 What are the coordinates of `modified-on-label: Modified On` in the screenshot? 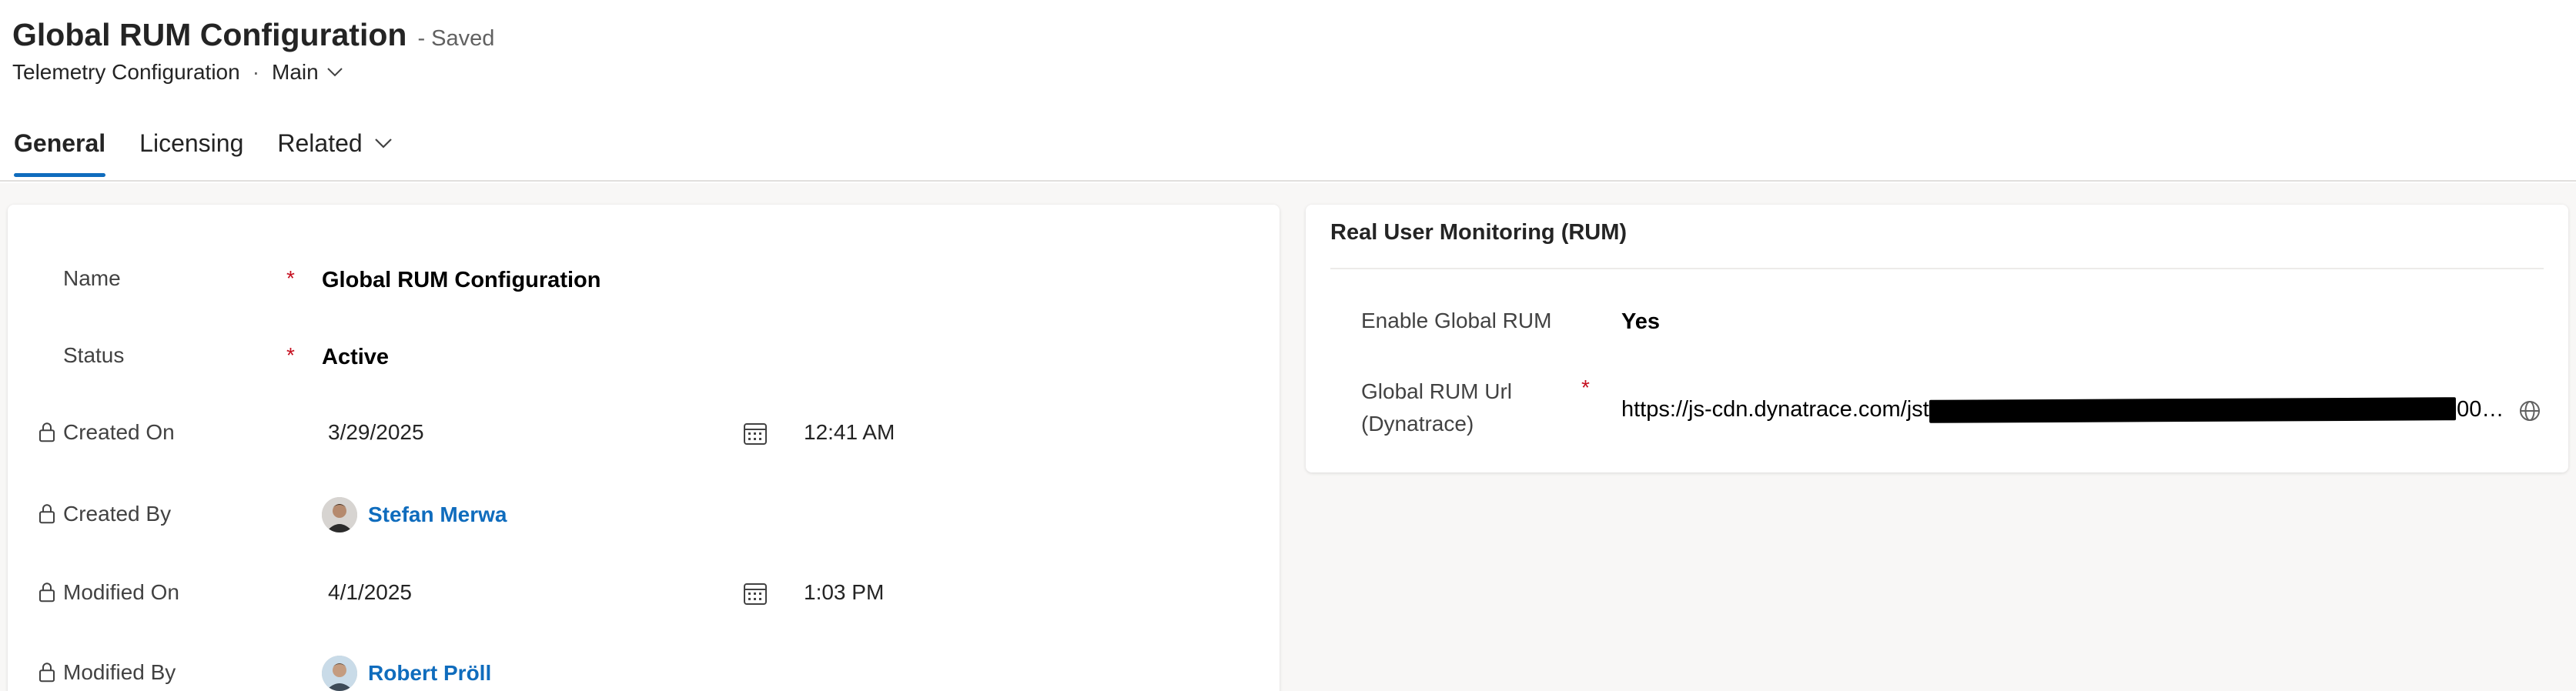 It's located at (121, 592).